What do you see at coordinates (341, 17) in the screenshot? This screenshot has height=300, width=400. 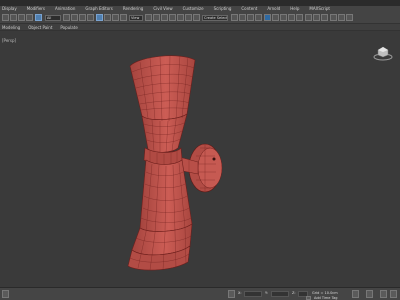 I see `cloud-render-icon` at bounding box center [341, 17].